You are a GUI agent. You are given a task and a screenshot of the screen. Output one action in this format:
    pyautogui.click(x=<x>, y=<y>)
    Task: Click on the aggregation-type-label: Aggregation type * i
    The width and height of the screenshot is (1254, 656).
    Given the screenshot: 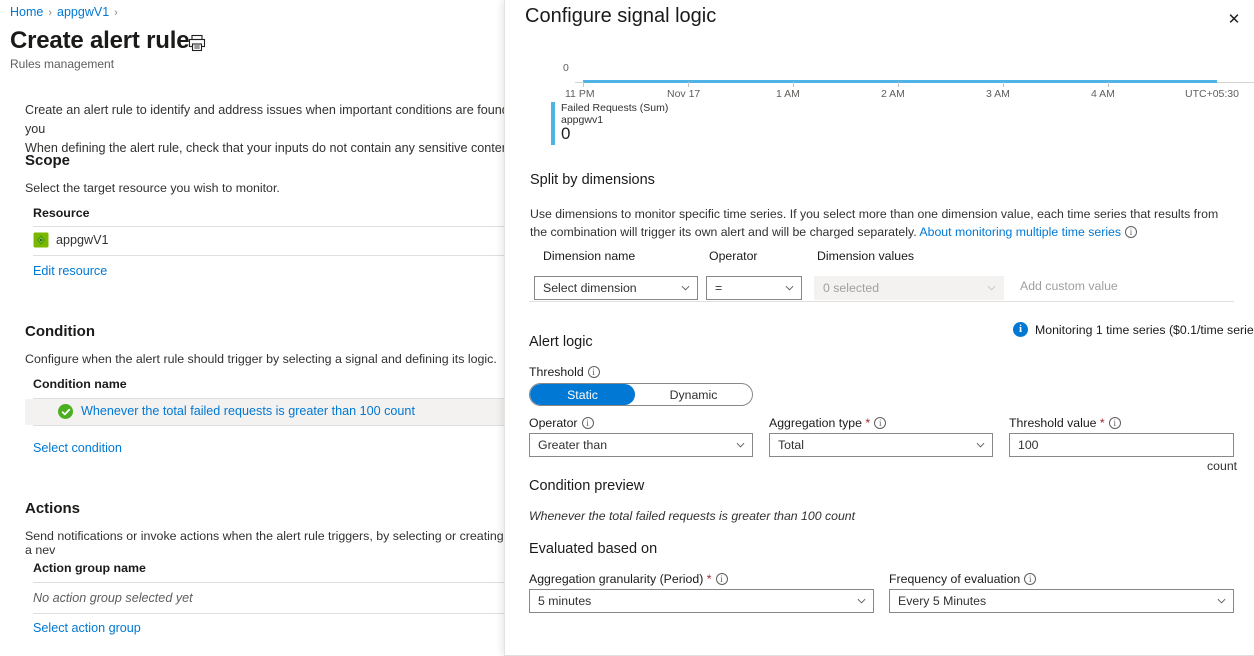 What is the action you would take?
    pyautogui.click(x=828, y=423)
    